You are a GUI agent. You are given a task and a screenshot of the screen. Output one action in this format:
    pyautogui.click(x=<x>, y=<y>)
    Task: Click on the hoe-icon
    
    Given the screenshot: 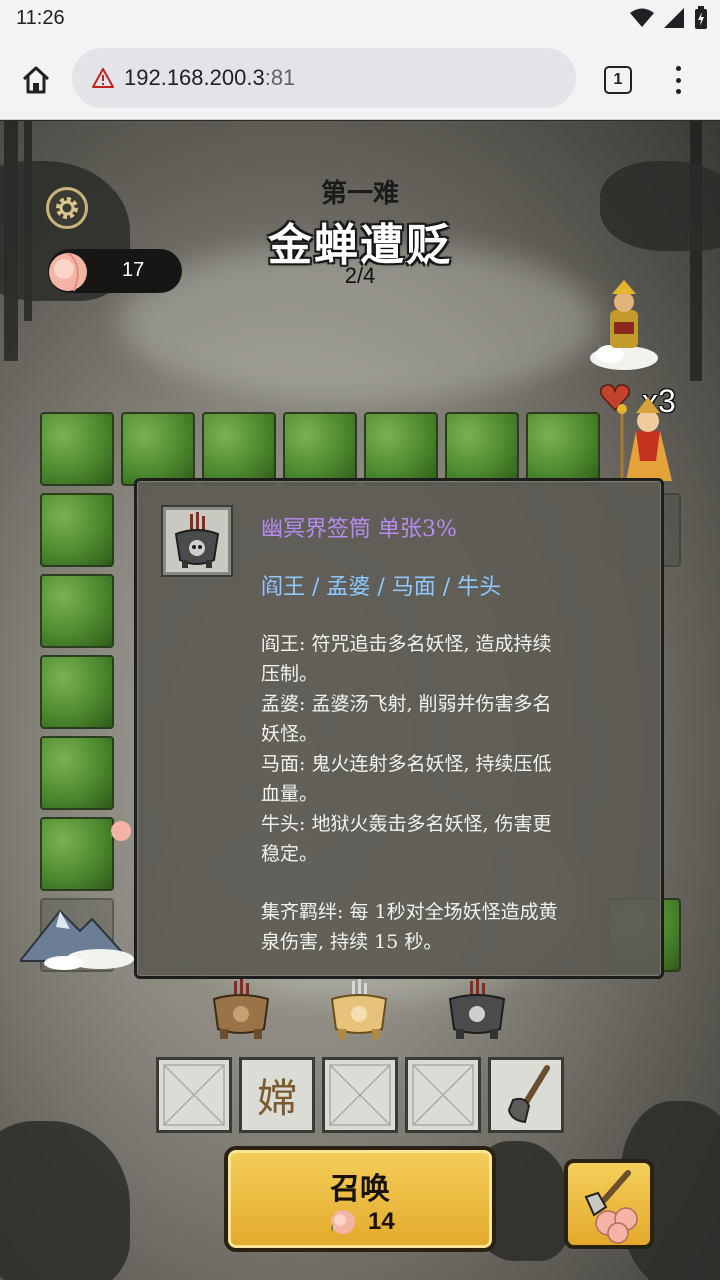 What is the action you would take?
    pyautogui.click(x=528, y=1094)
    